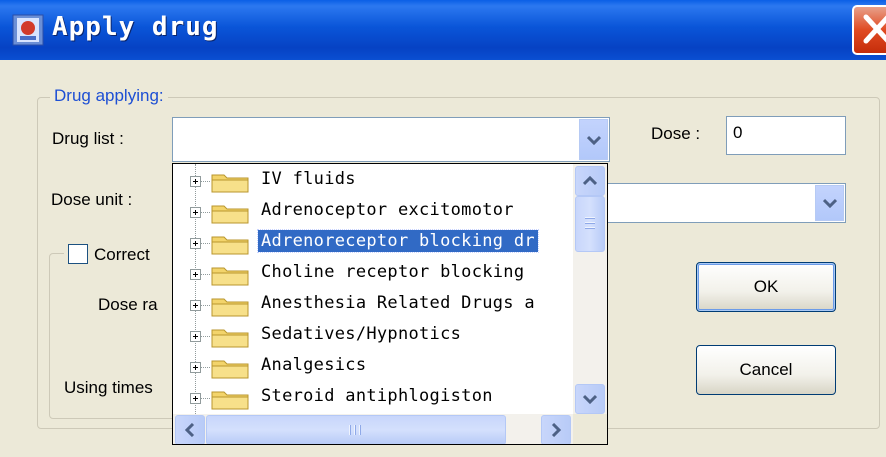 The height and width of the screenshot is (457, 886). I want to click on tree-item-label: Adrenoreceptor blocking dr, so click(398, 241).